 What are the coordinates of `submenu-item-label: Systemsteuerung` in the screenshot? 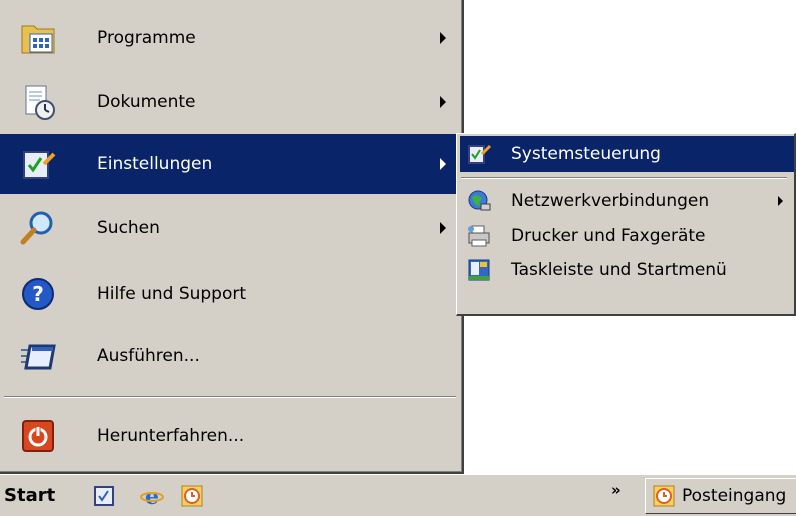 It's located at (586, 154).